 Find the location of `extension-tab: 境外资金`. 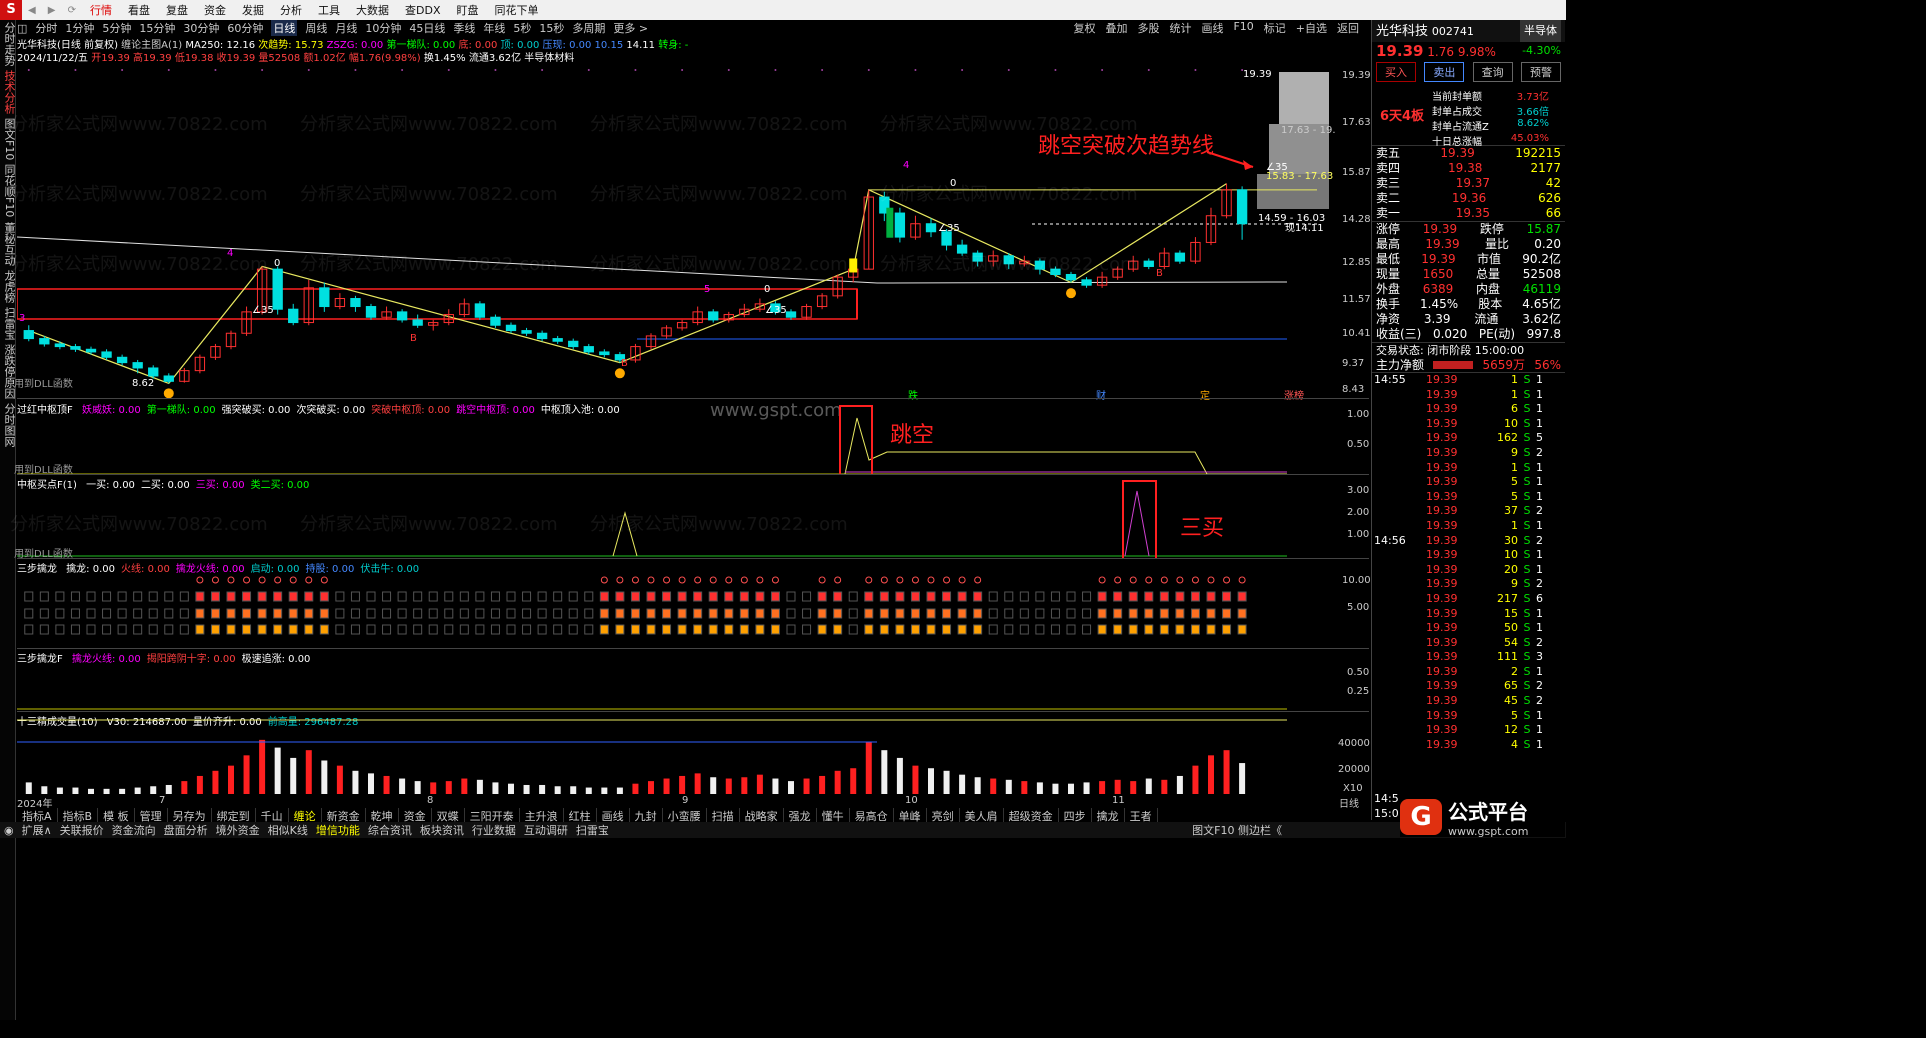

extension-tab: 境外资金 is located at coordinates (238, 830).